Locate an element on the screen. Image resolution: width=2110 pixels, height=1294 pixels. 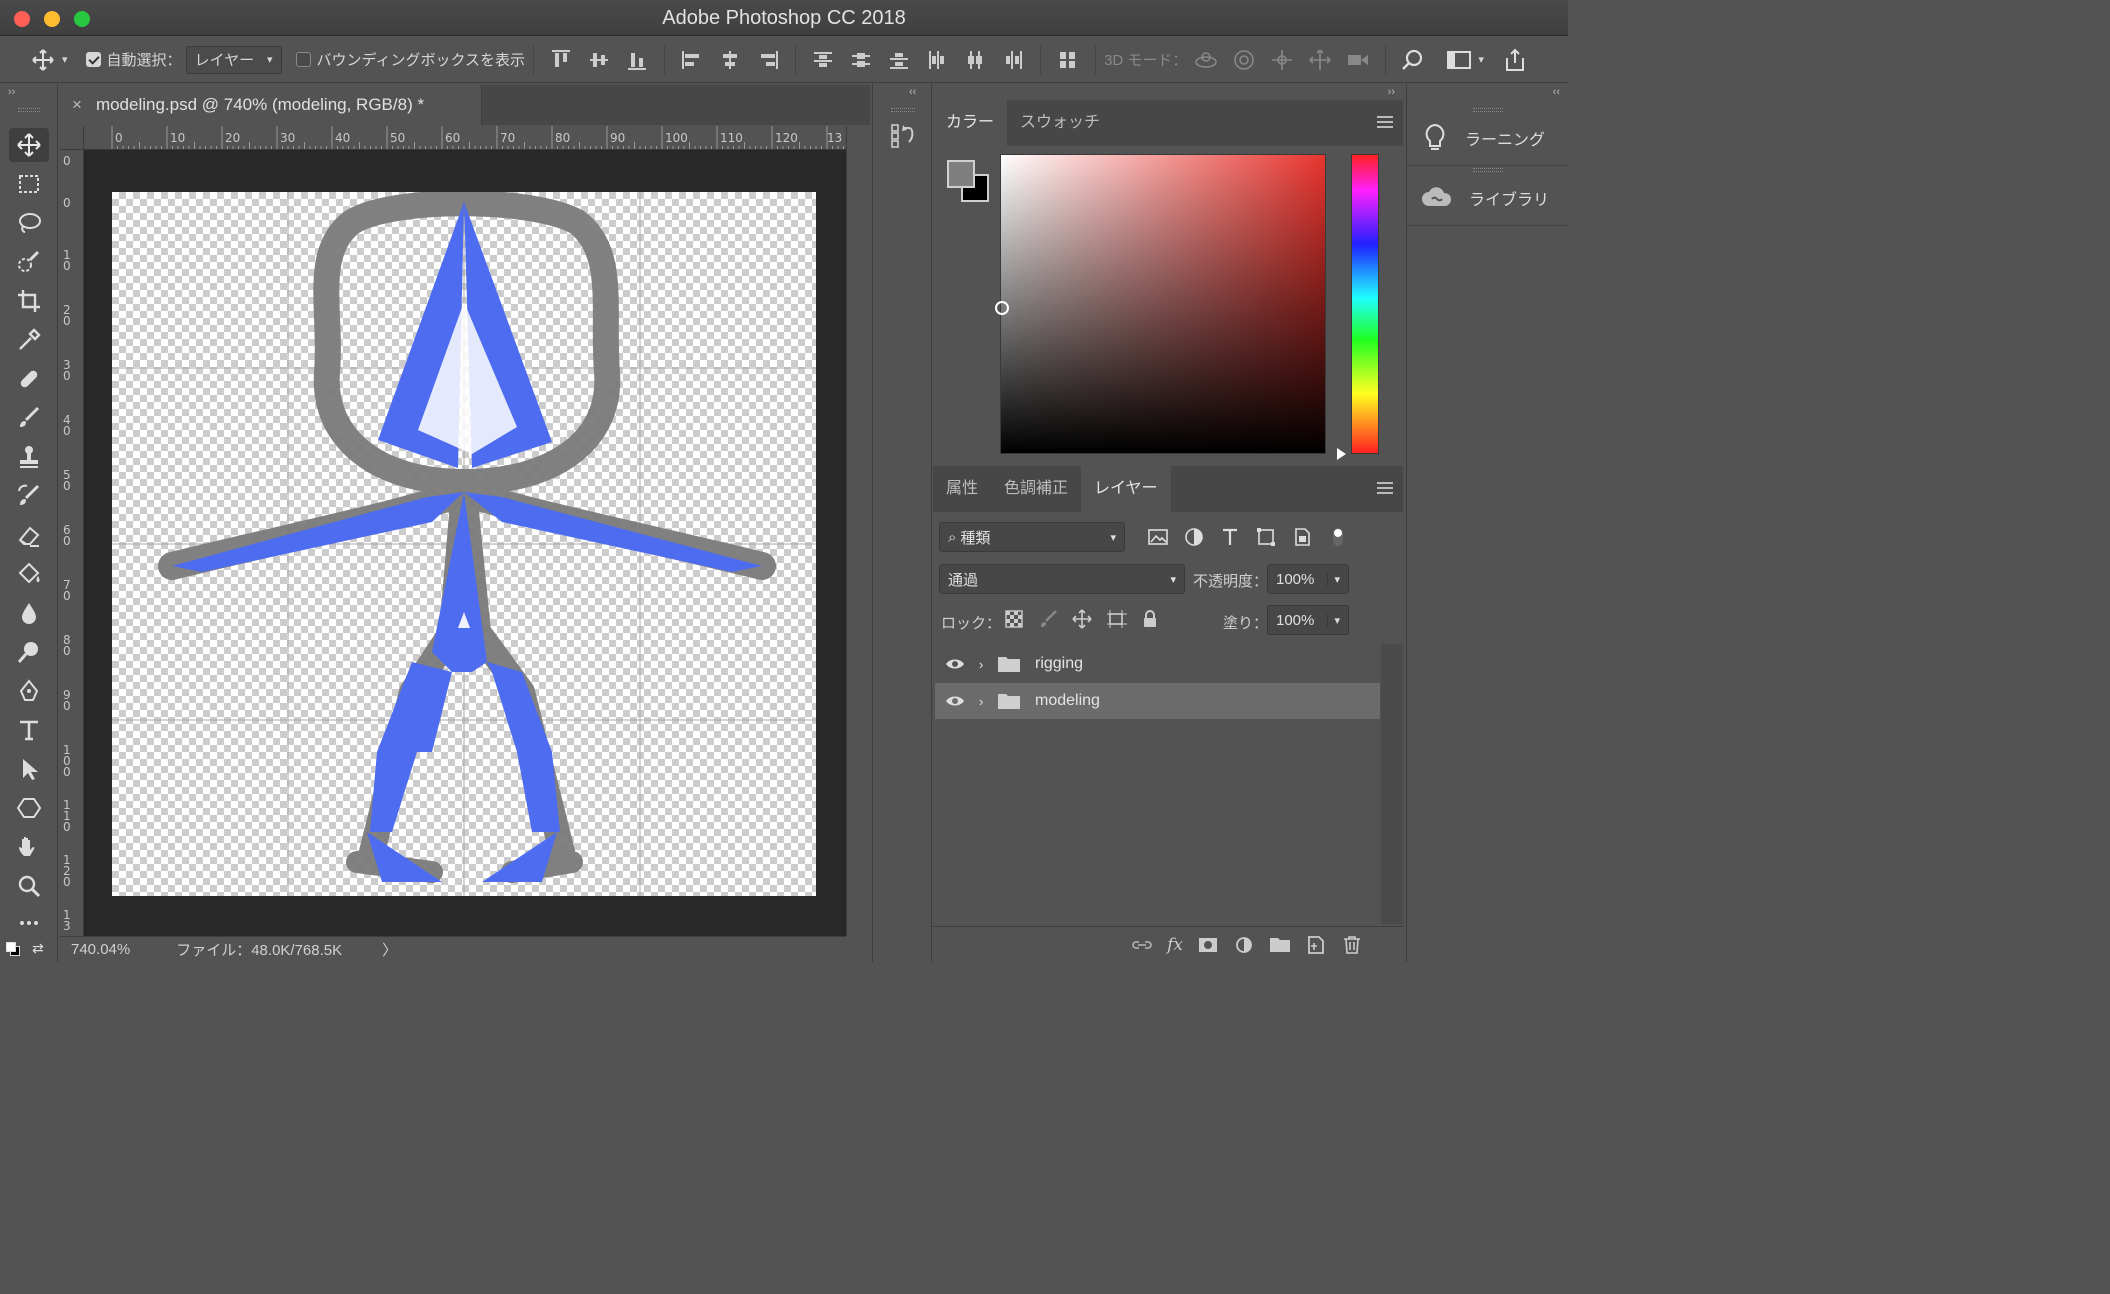
healing-brush-tool is located at coordinates (29, 379).